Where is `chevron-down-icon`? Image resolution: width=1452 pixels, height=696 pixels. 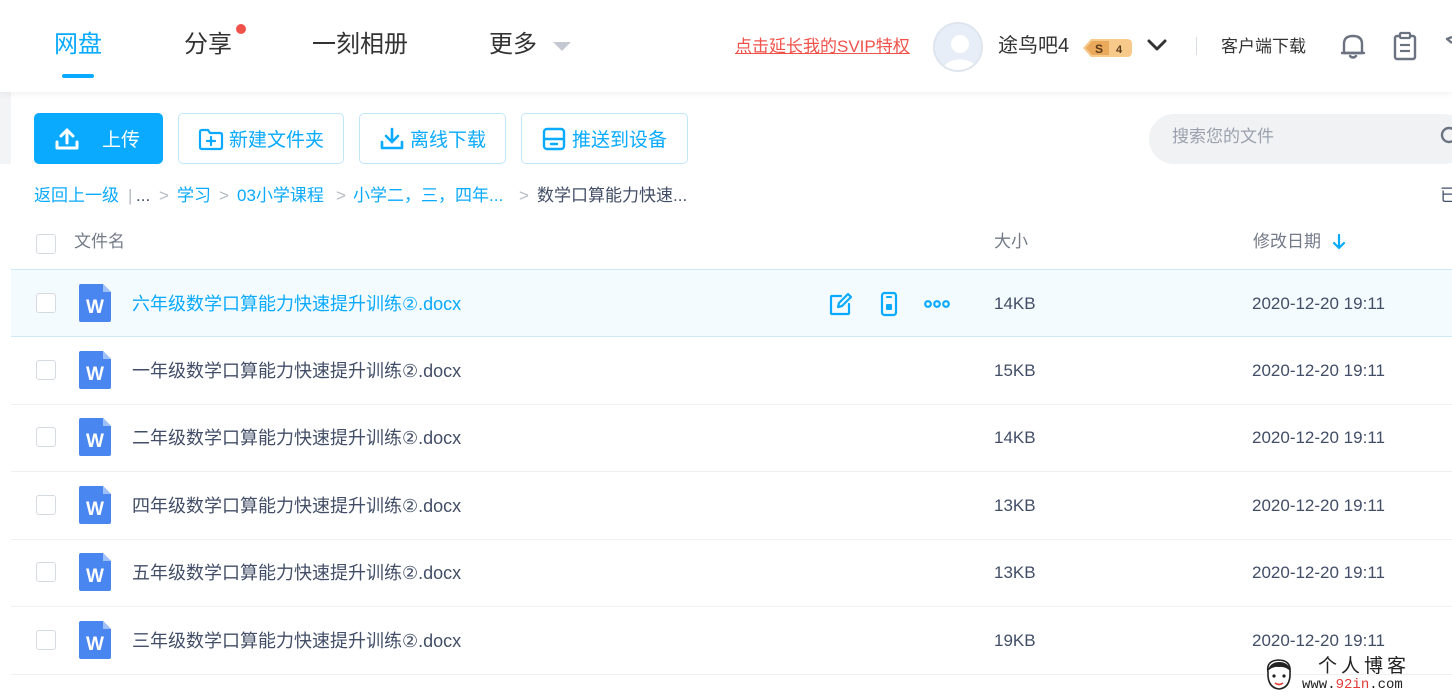 chevron-down-icon is located at coordinates (1157, 45).